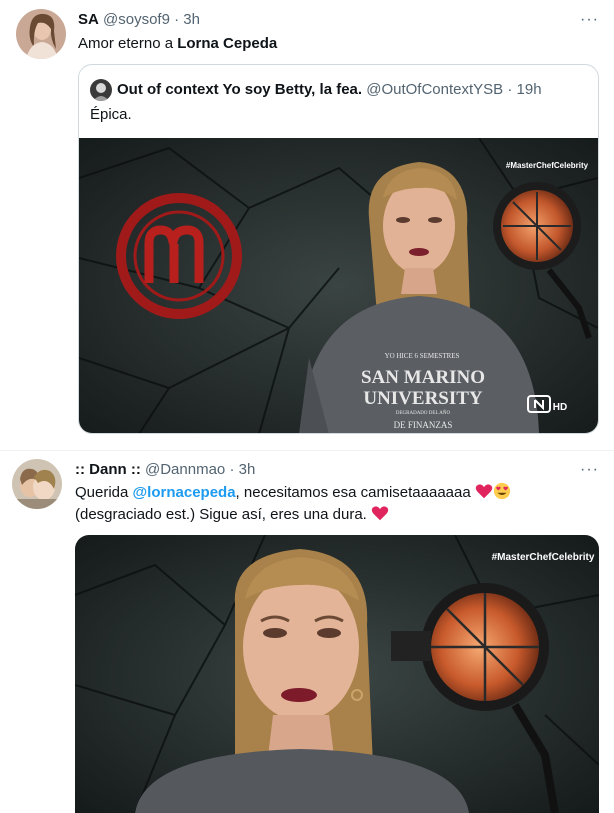 The image size is (614, 813). Describe the element at coordinates (435, 89) in the screenshot. I see `quoted-author-handle: @OutOfContextYSB` at that location.